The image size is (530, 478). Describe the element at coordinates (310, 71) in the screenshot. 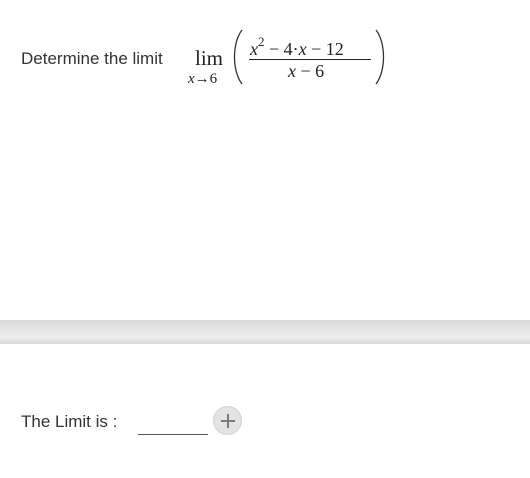

I see `denominator-constant: − 6` at that location.